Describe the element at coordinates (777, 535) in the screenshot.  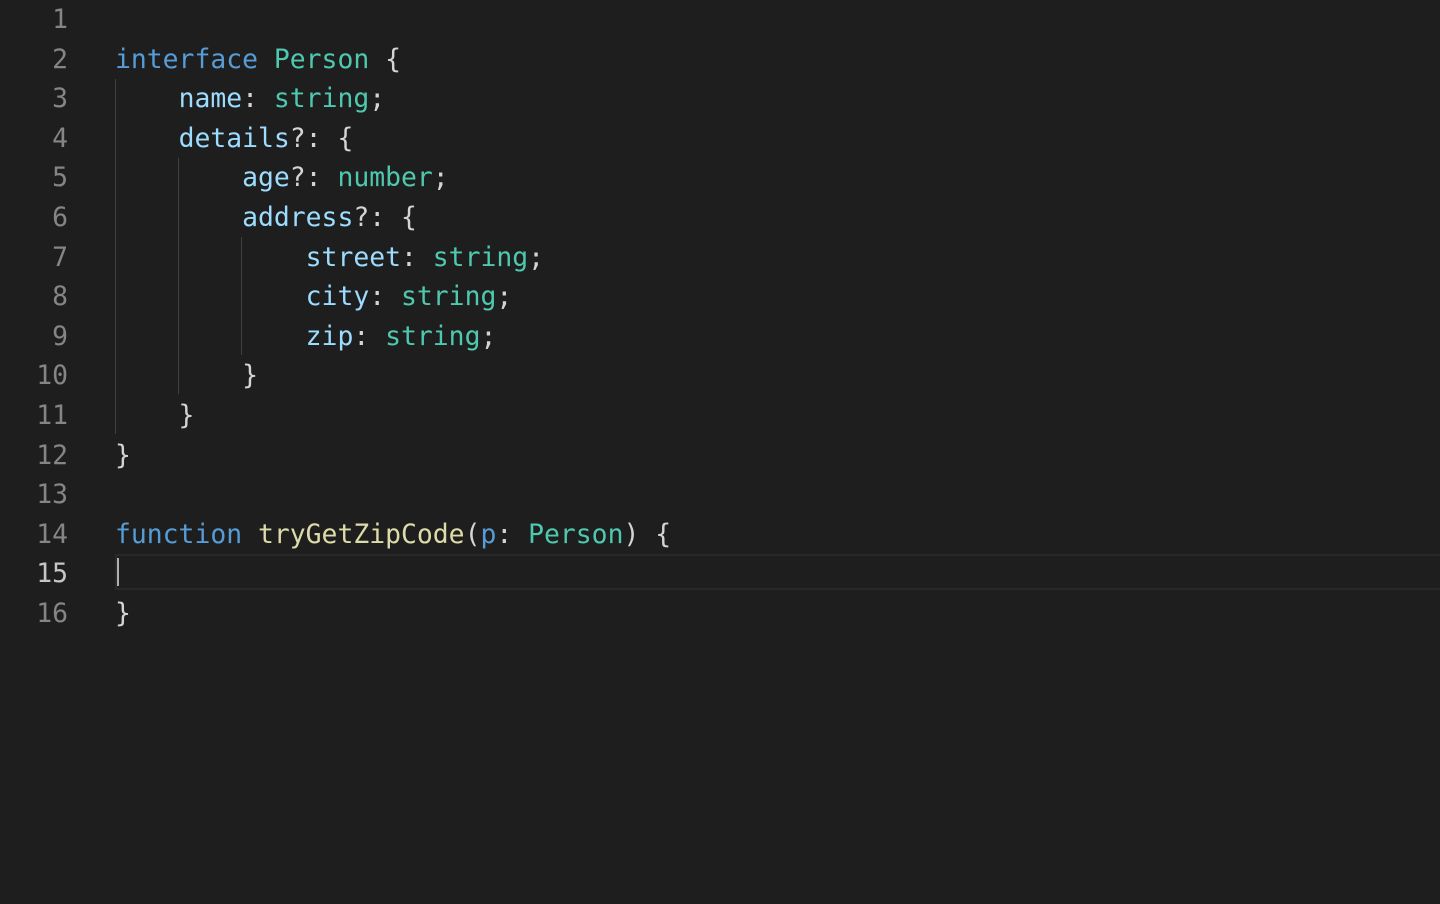
I see `code-line: function tryGetZipCode(p: Person) {` at that location.